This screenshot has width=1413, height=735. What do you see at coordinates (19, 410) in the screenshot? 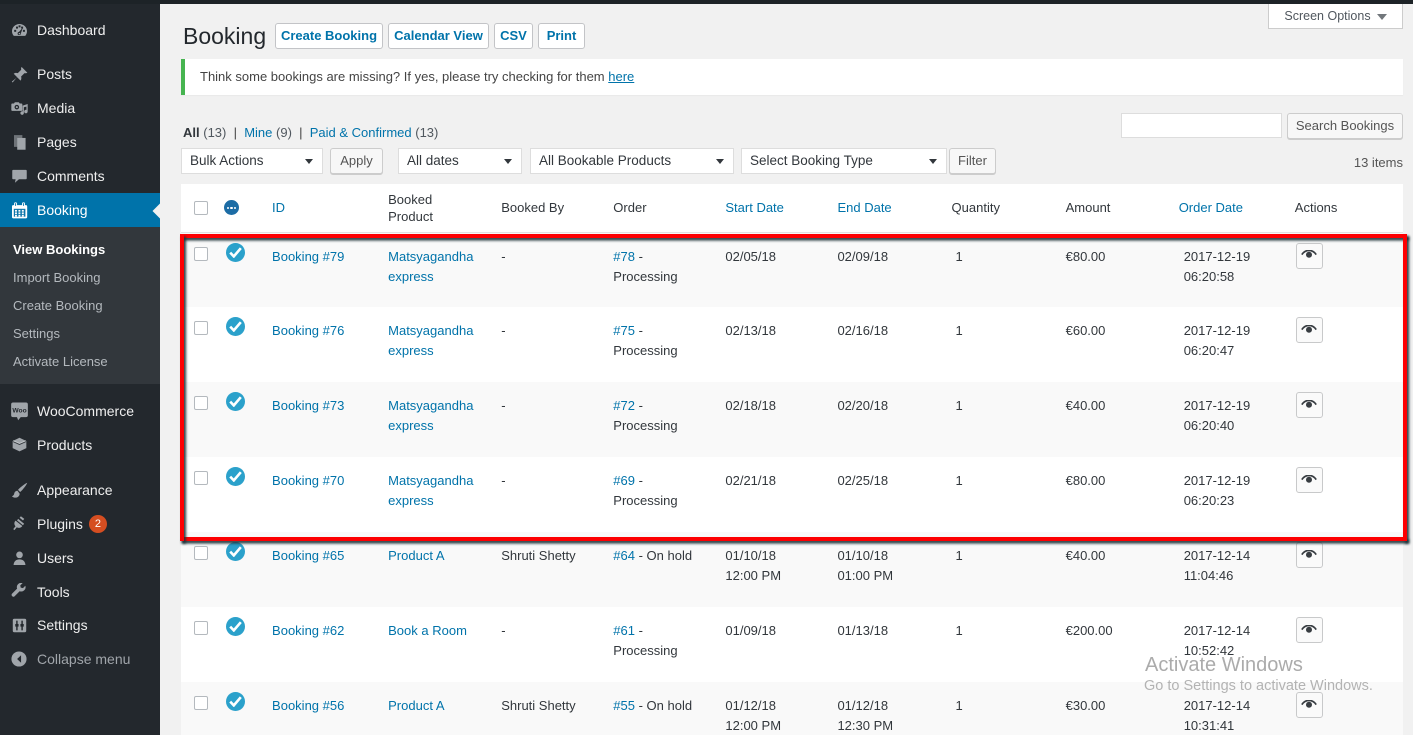
I see `svg-text: Woo` at bounding box center [19, 410].